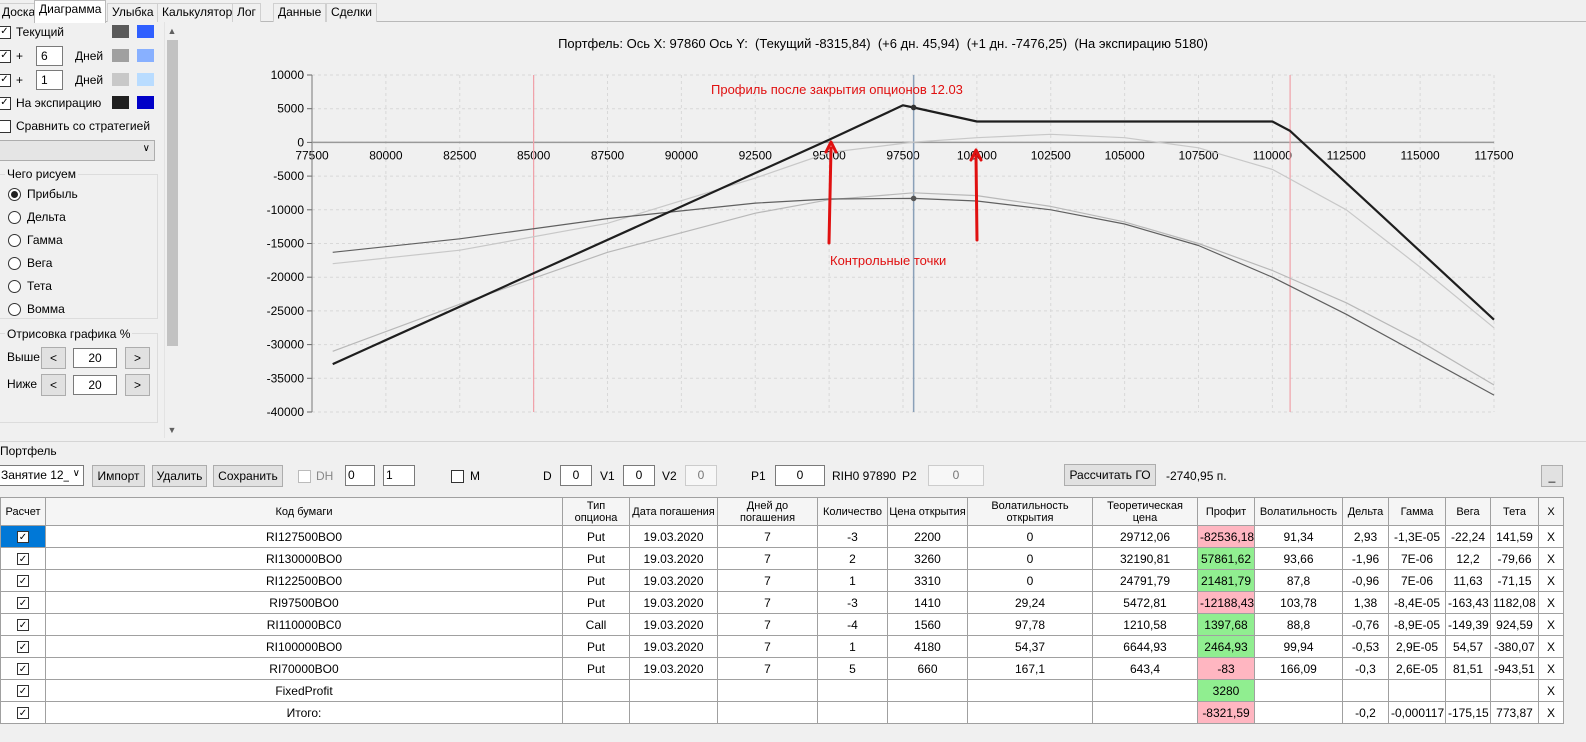 The image size is (1586, 742). Describe the element at coordinates (1145, 511) in the screenshot. I see `column-header: Теоретическая цена` at that location.